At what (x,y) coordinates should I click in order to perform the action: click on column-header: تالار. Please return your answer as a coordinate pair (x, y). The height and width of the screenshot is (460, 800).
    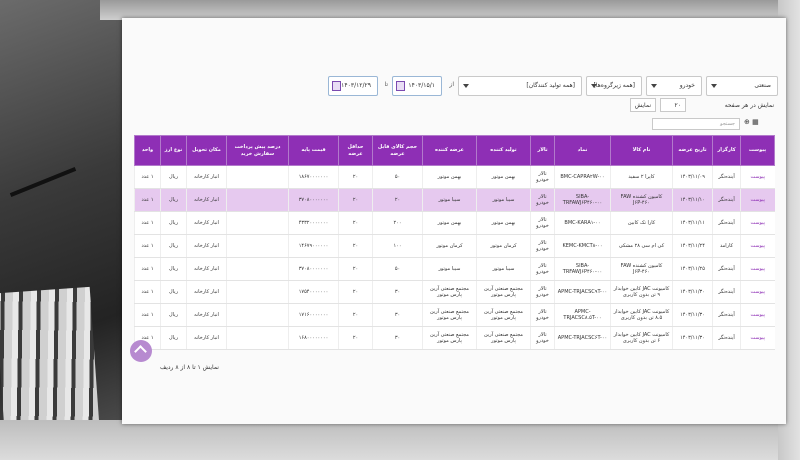
    Looking at the image, I should click on (542, 150).